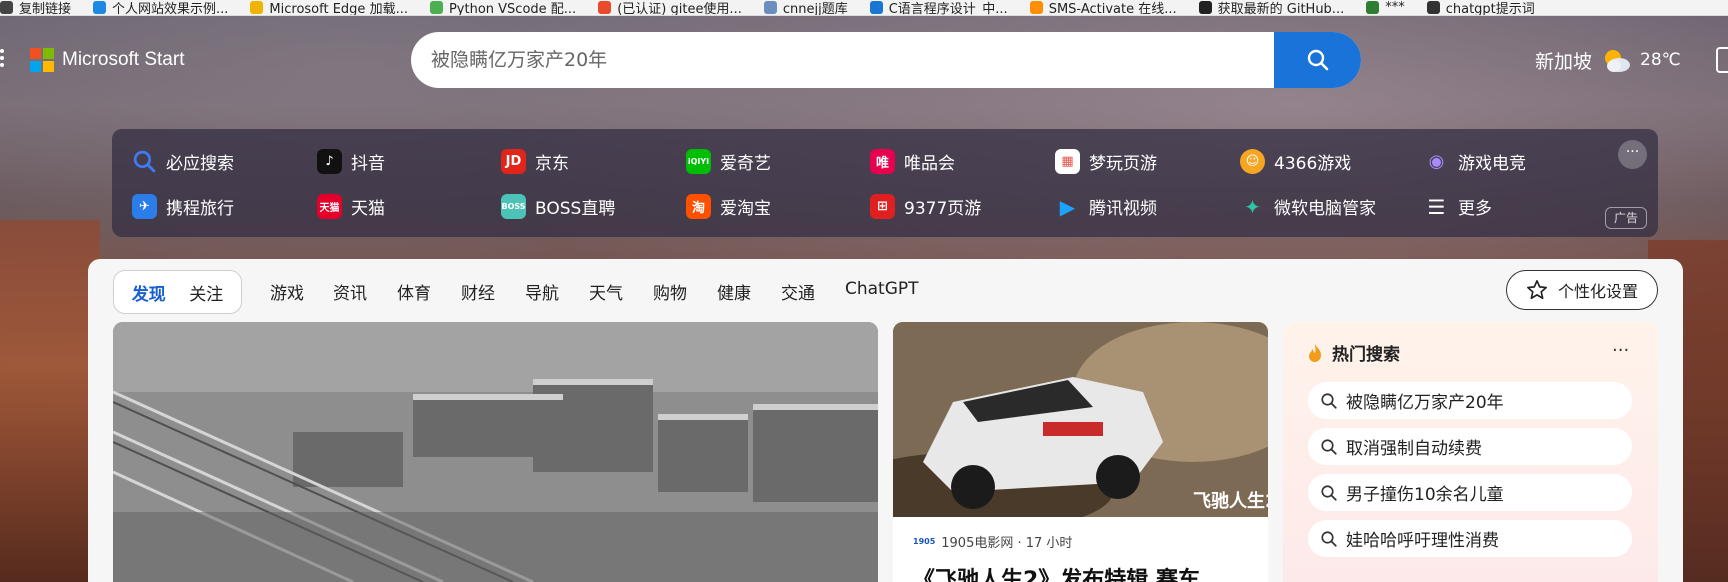  What do you see at coordinates (1480, 7) in the screenshot?
I see `favorite-item: chatgpt提示词` at bounding box center [1480, 7].